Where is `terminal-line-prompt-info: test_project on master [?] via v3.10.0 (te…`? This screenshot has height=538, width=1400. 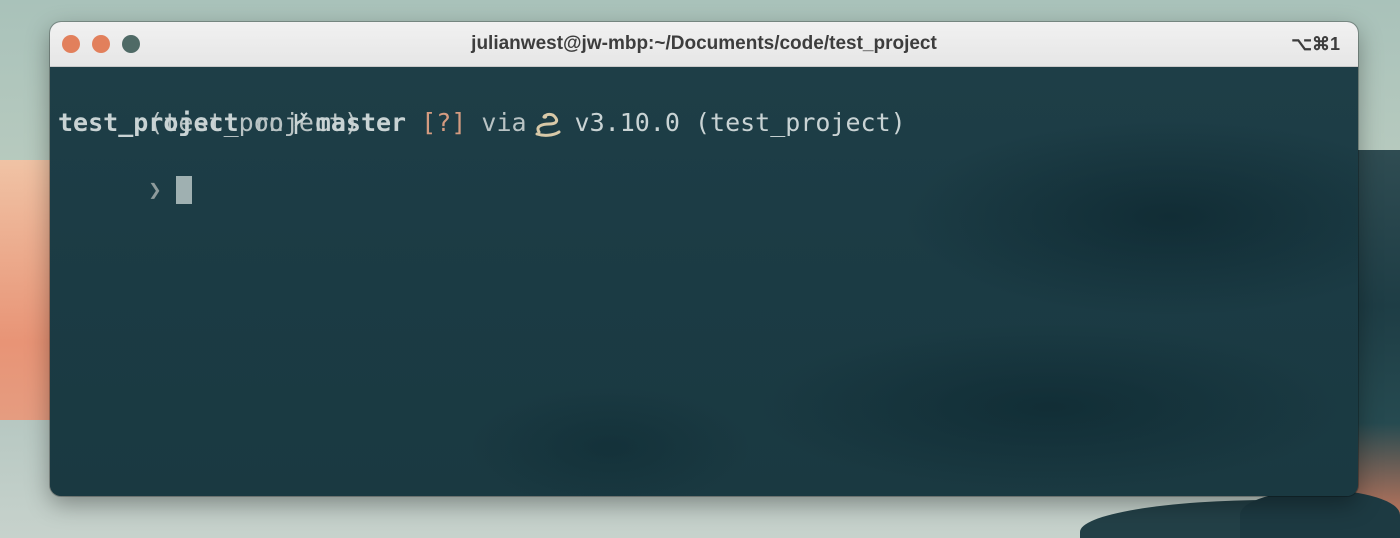 terminal-line-prompt-info: test_project on master [?] via v3.10.0 (te… is located at coordinates (708, 122).